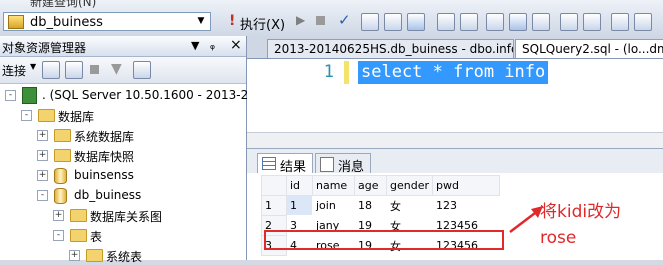 This screenshot has height=265, width=663. What do you see at coordinates (123, 115) in the screenshot?
I see `tree-item: - 数据库` at bounding box center [123, 115].